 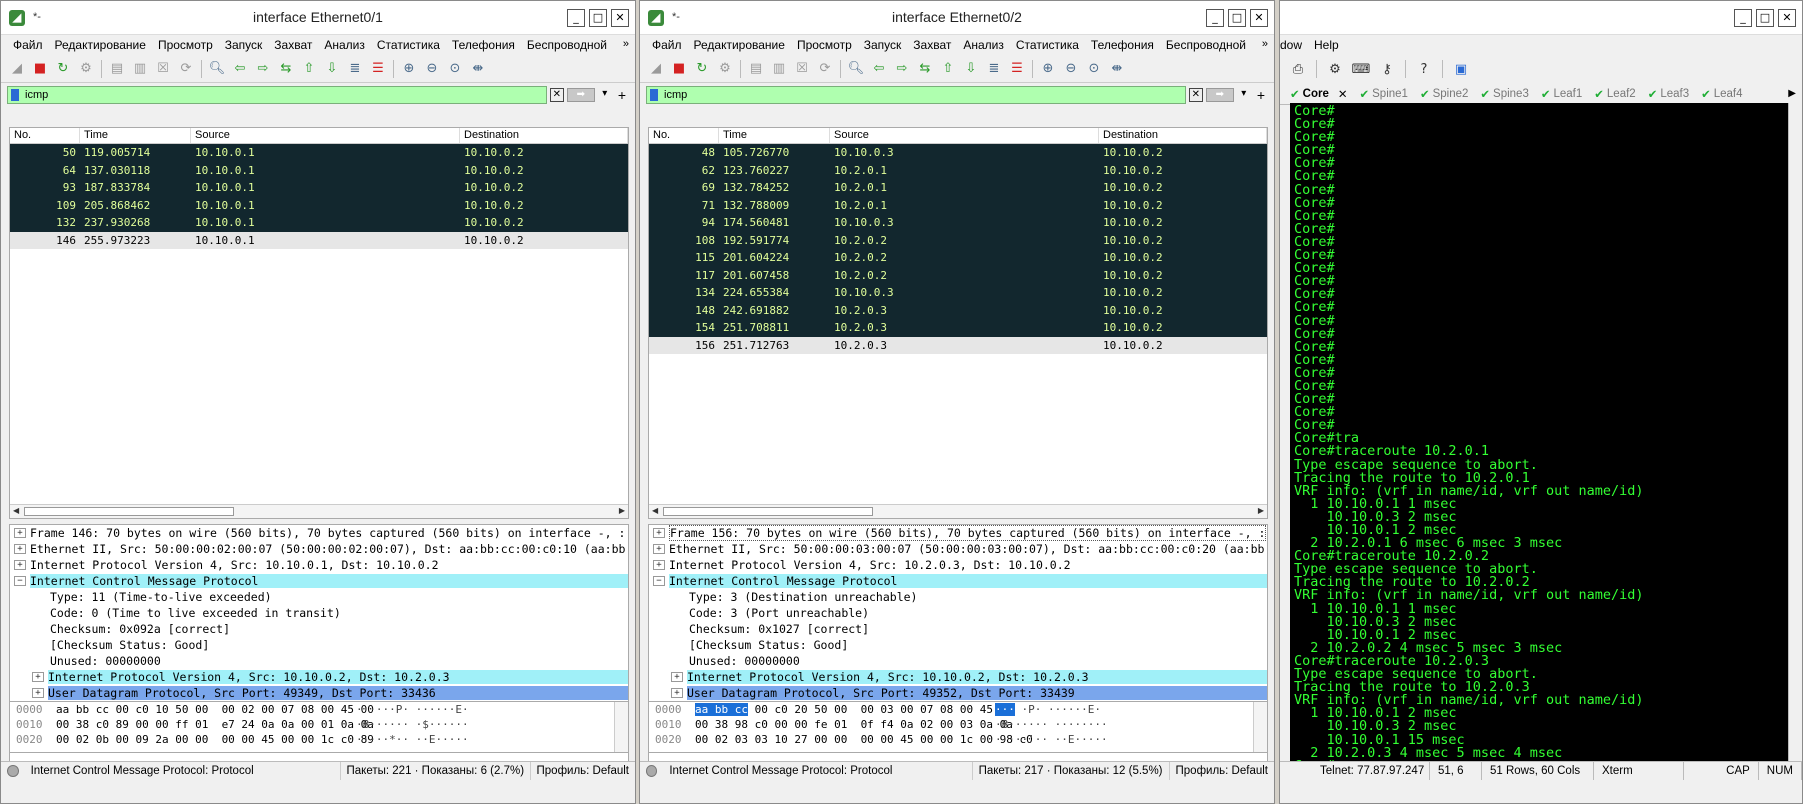 I want to click on table-row: 93 187.833784 10.10.0.1 10.10.0.2, so click(x=319, y=188).